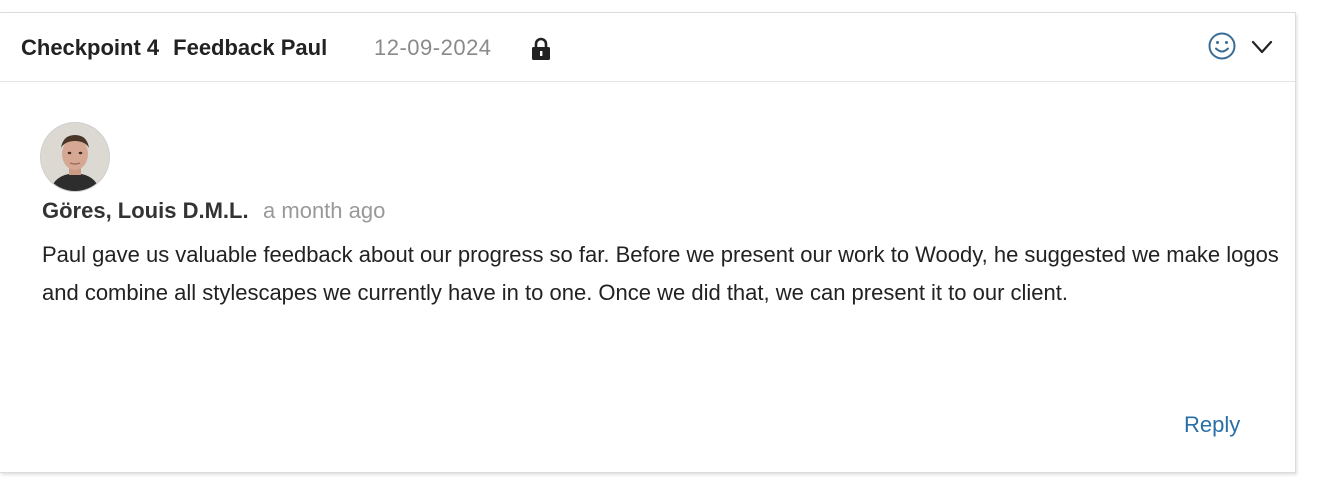 Image resolution: width=1320 pixels, height=483 pixels. Describe the element at coordinates (1212, 425) in the screenshot. I see `reply-button: Reply` at that location.